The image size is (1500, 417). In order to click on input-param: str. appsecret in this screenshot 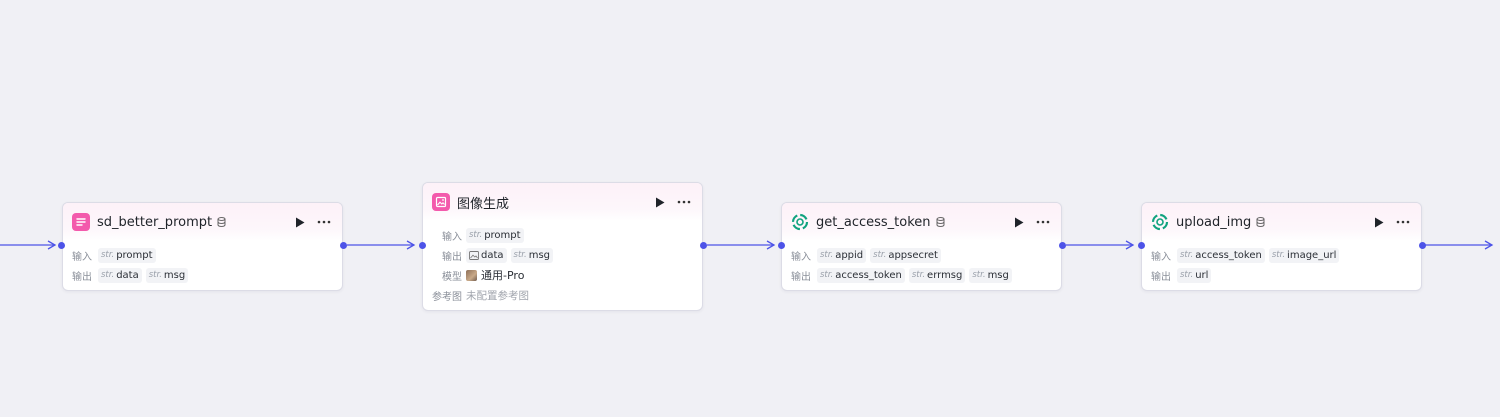, I will do `click(905, 255)`.